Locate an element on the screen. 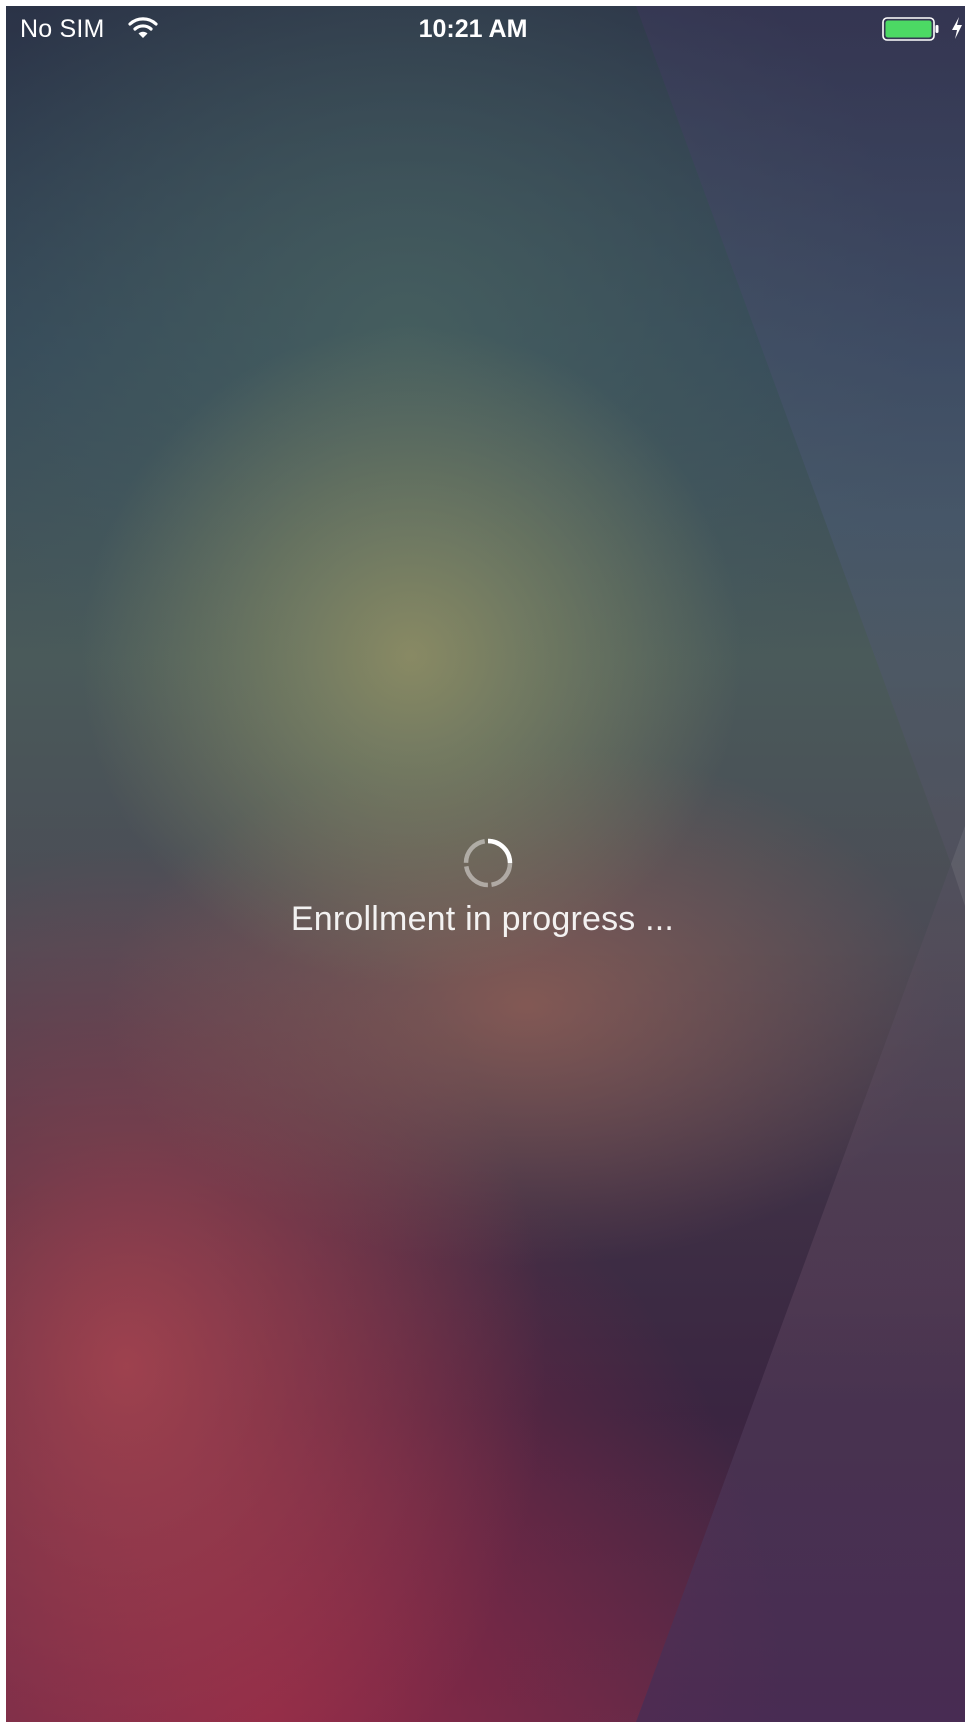 The image size is (965, 1722). charging-bolt-icon is located at coordinates (957, 28).